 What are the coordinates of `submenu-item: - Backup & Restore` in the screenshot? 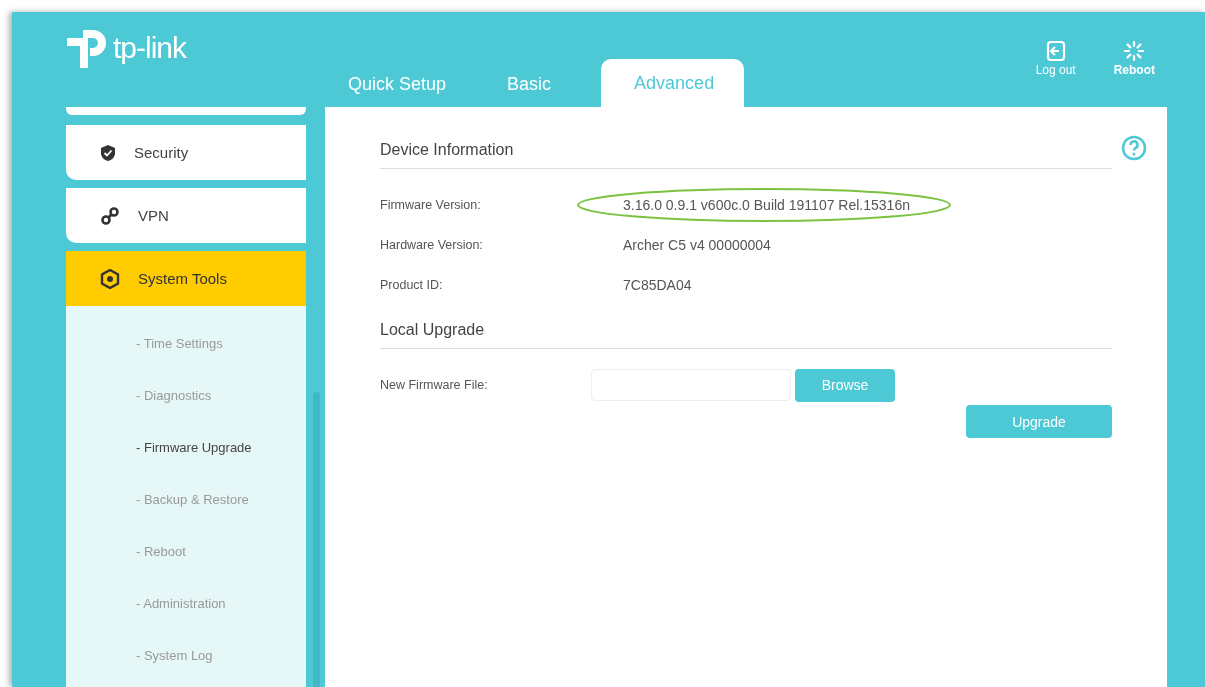 It's located at (186, 500).